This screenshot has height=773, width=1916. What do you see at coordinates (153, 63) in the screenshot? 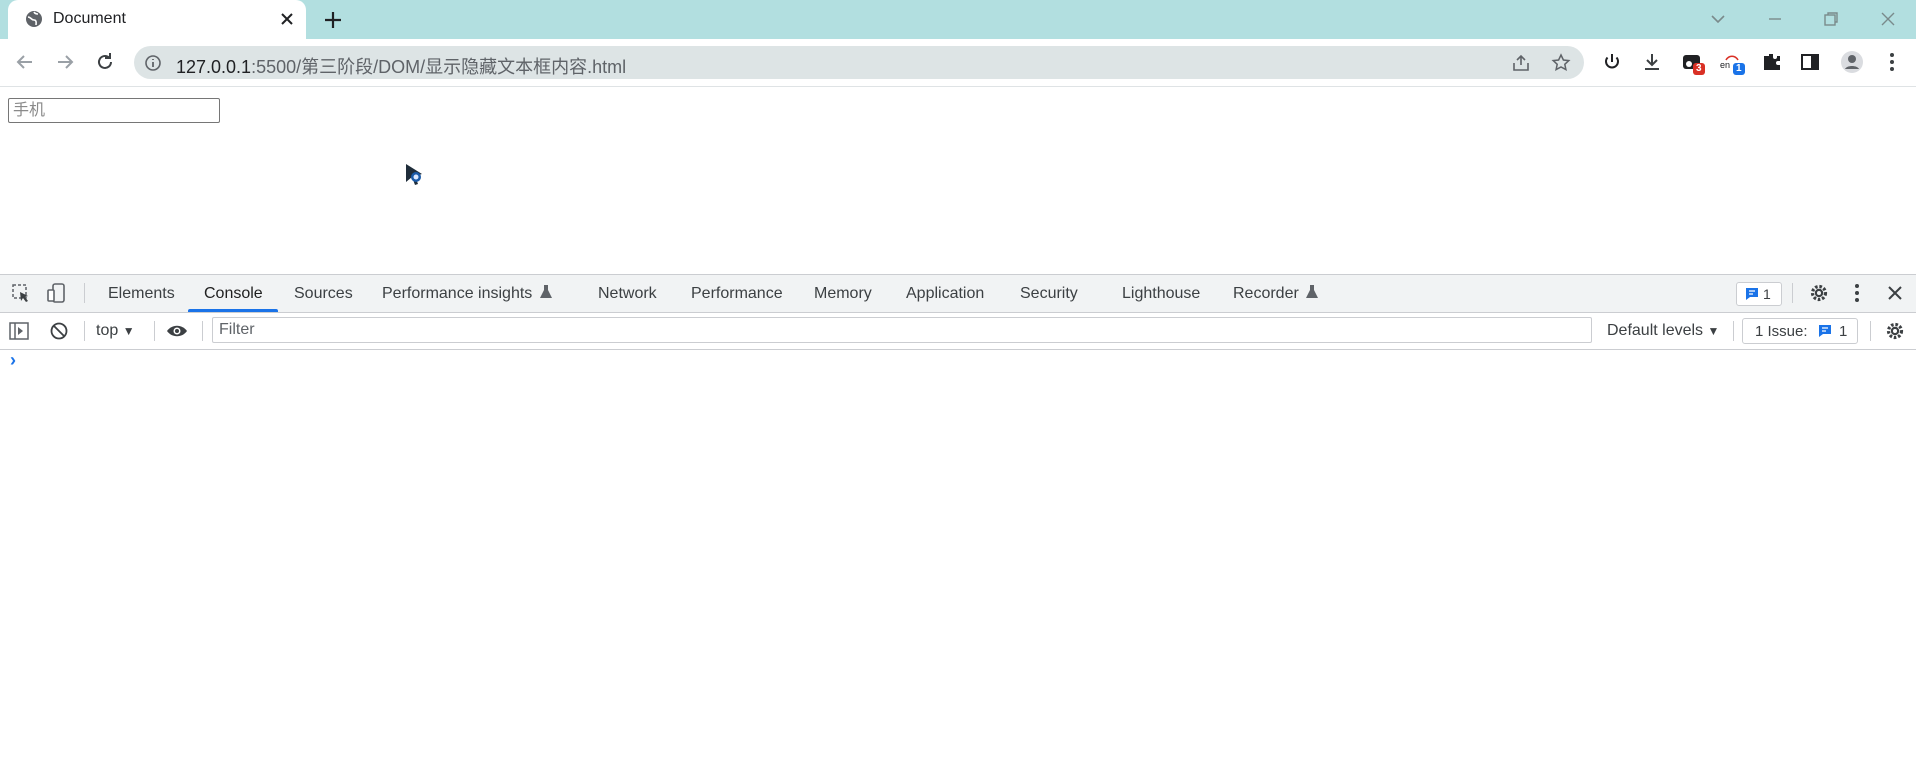
I see `info-icon` at bounding box center [153, 63].